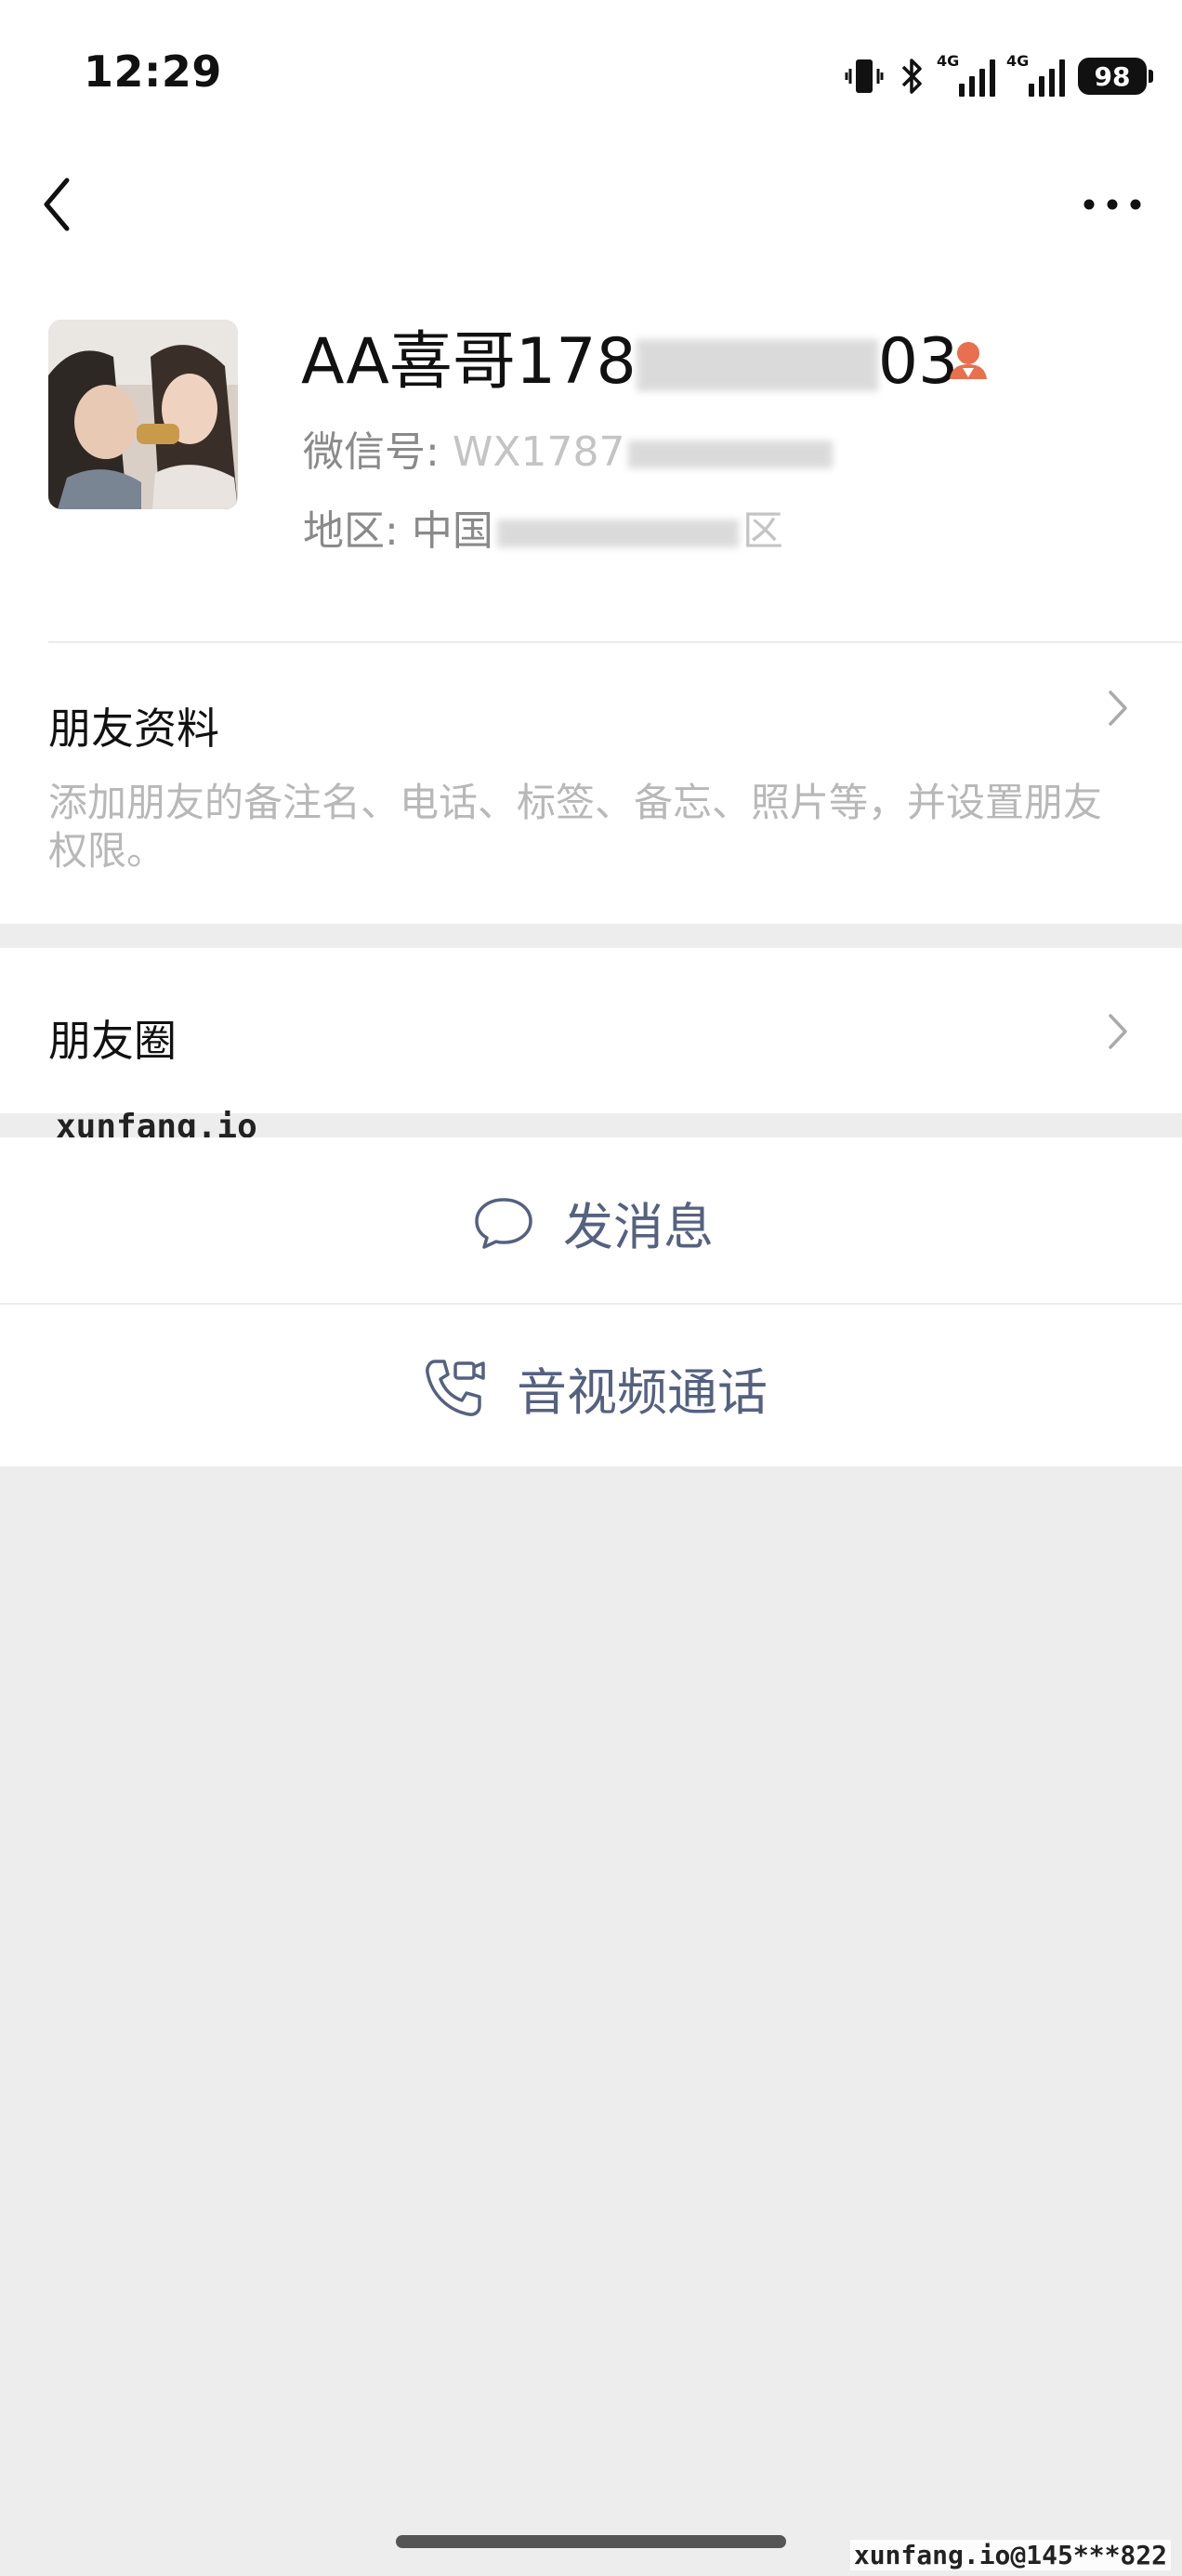  Describe the element at coordinates (371, 452) in the screenshot. I see `wechat-id-label: 微信号:` at that location.